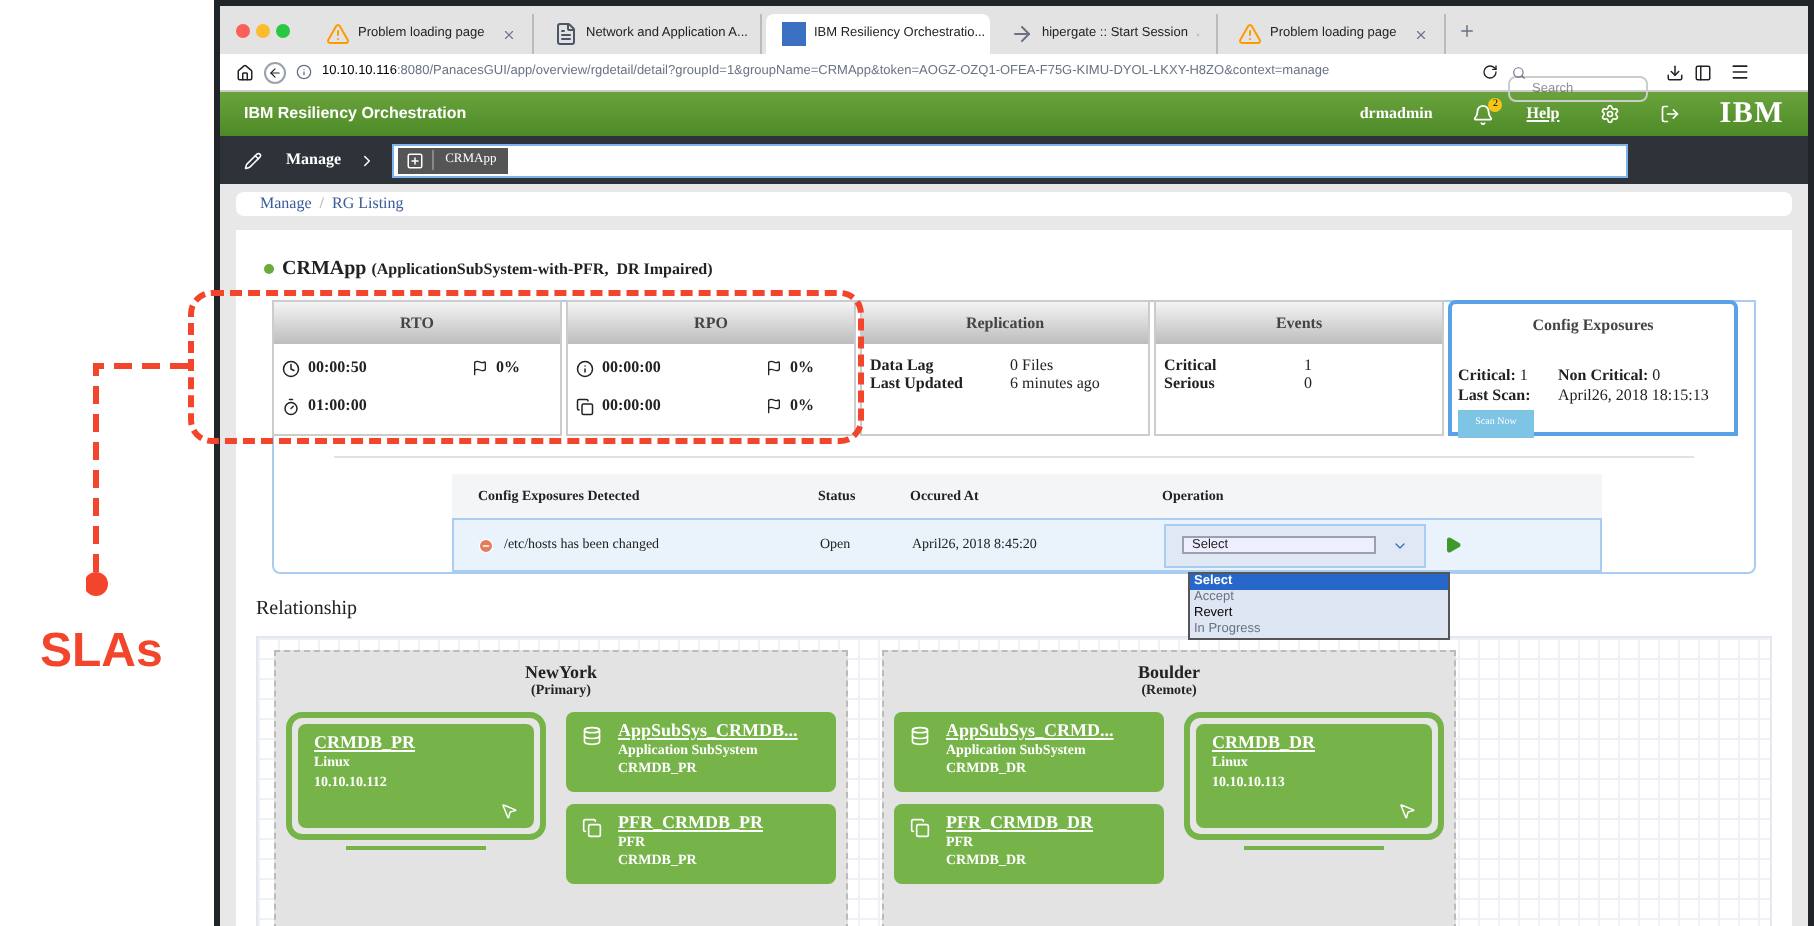 The width and height of the screenshot is (1814, 926). What do you see at coordinates (1190, 383) in the screenshot?
I see `metric-label: Serious` at bounding box center [1190, 383].